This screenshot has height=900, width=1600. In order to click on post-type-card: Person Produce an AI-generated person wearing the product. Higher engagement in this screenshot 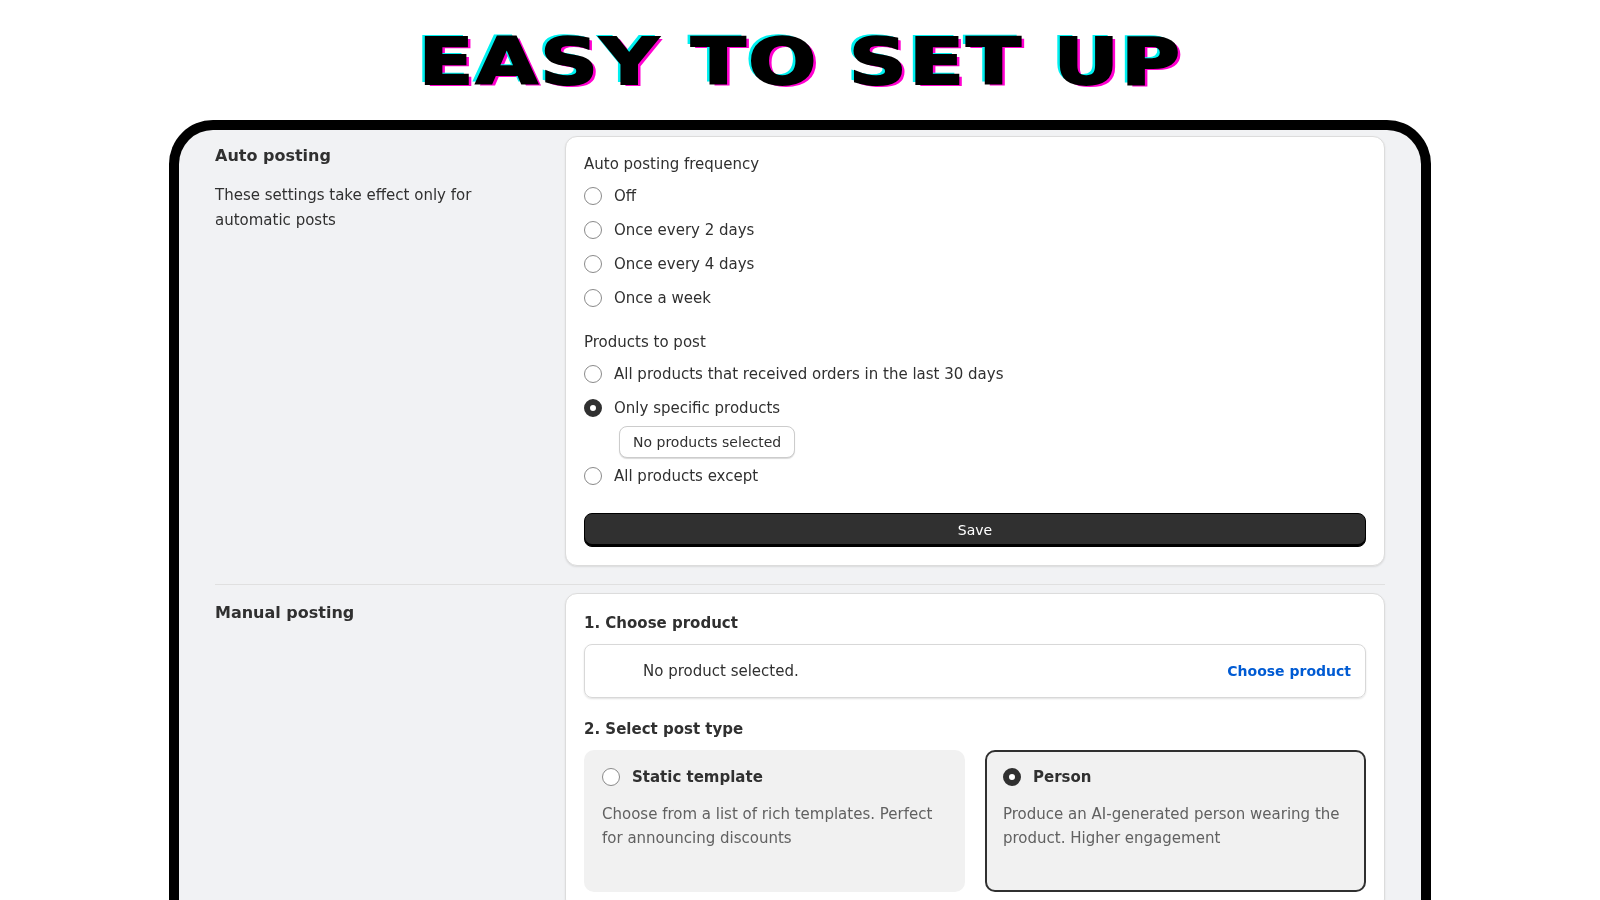, I will do `click(1175, 821)`.